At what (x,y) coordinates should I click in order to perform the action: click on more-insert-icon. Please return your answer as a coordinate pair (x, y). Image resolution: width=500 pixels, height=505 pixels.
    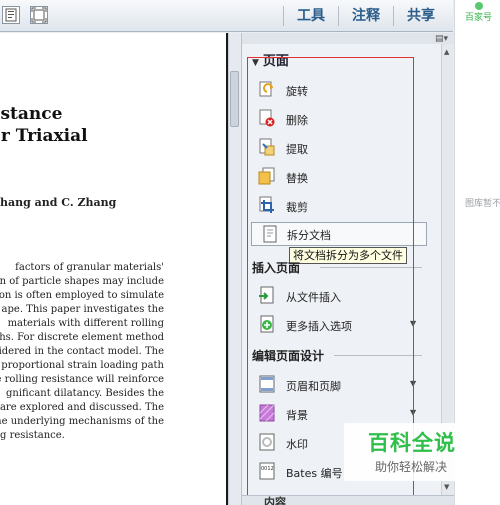
    Looking at the image, I should click on (267, 324).